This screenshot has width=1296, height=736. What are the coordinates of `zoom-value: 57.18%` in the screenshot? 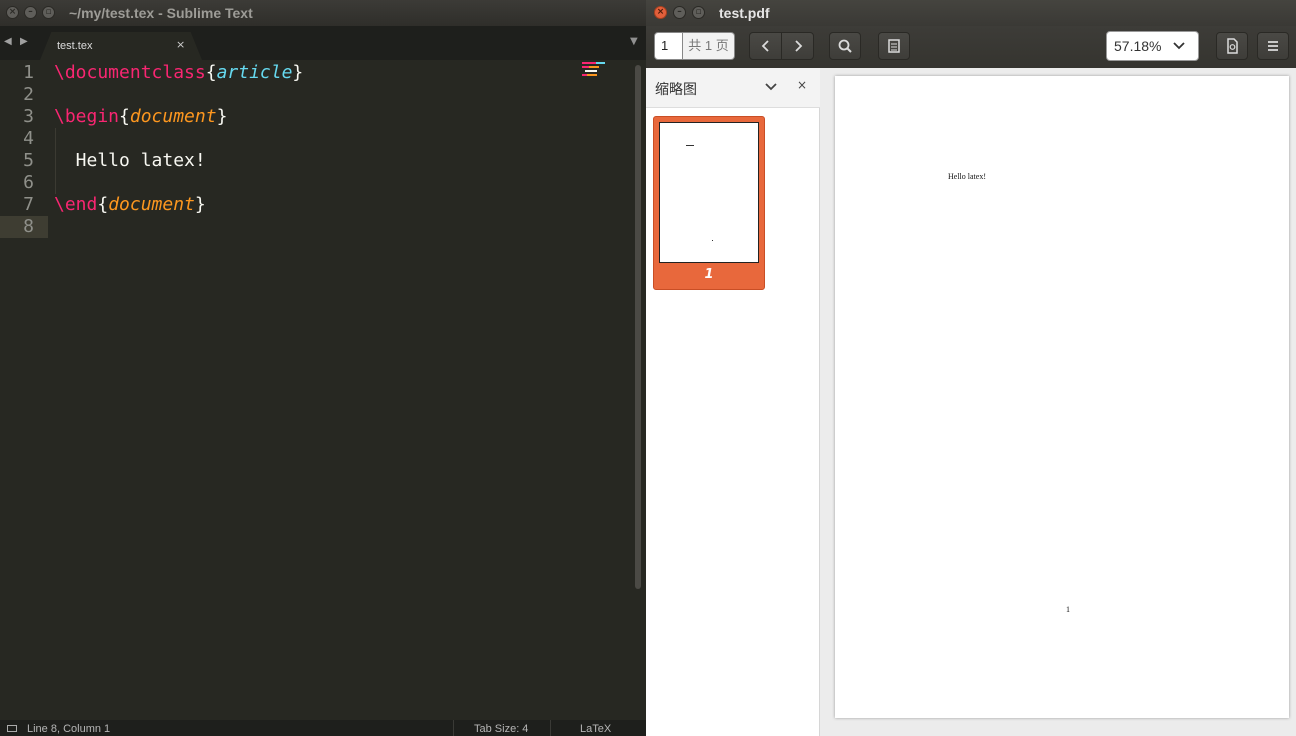 It's located at (1138, 46).